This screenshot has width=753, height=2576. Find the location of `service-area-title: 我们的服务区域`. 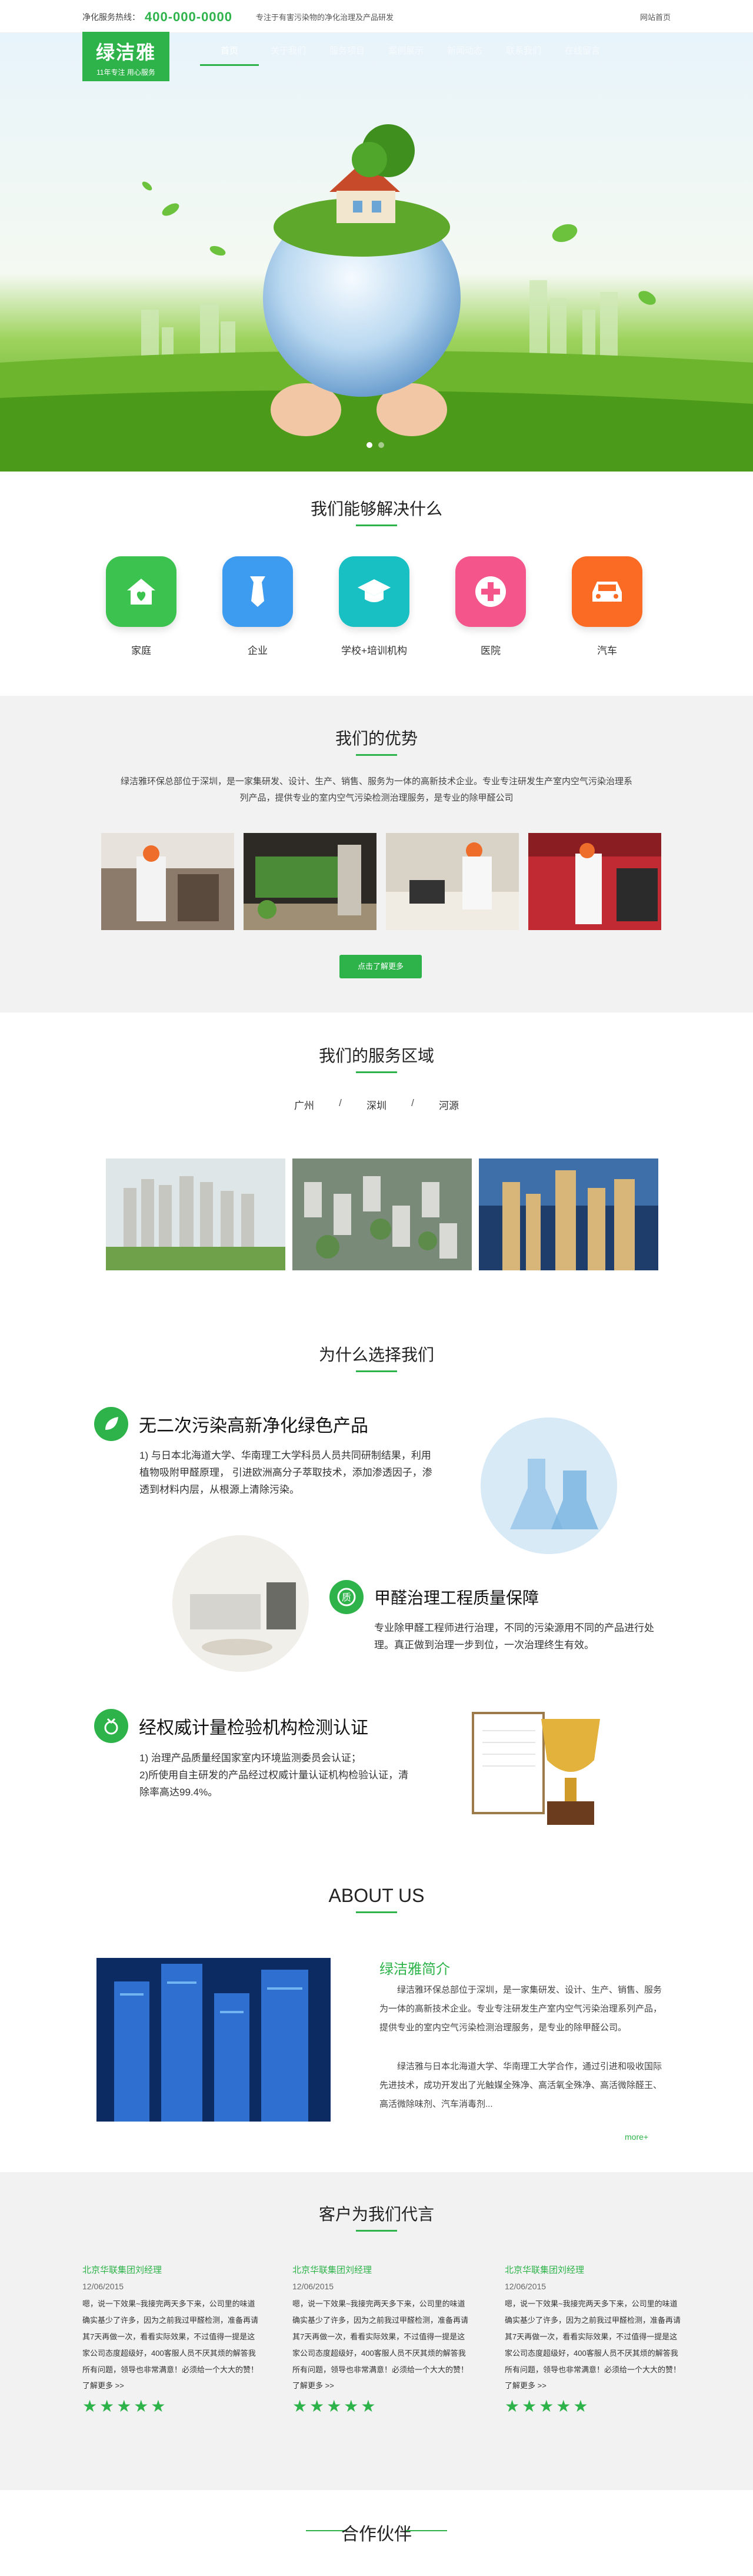

service-area-title: 我们的服务区域 is located at coordinates (376, 1058).